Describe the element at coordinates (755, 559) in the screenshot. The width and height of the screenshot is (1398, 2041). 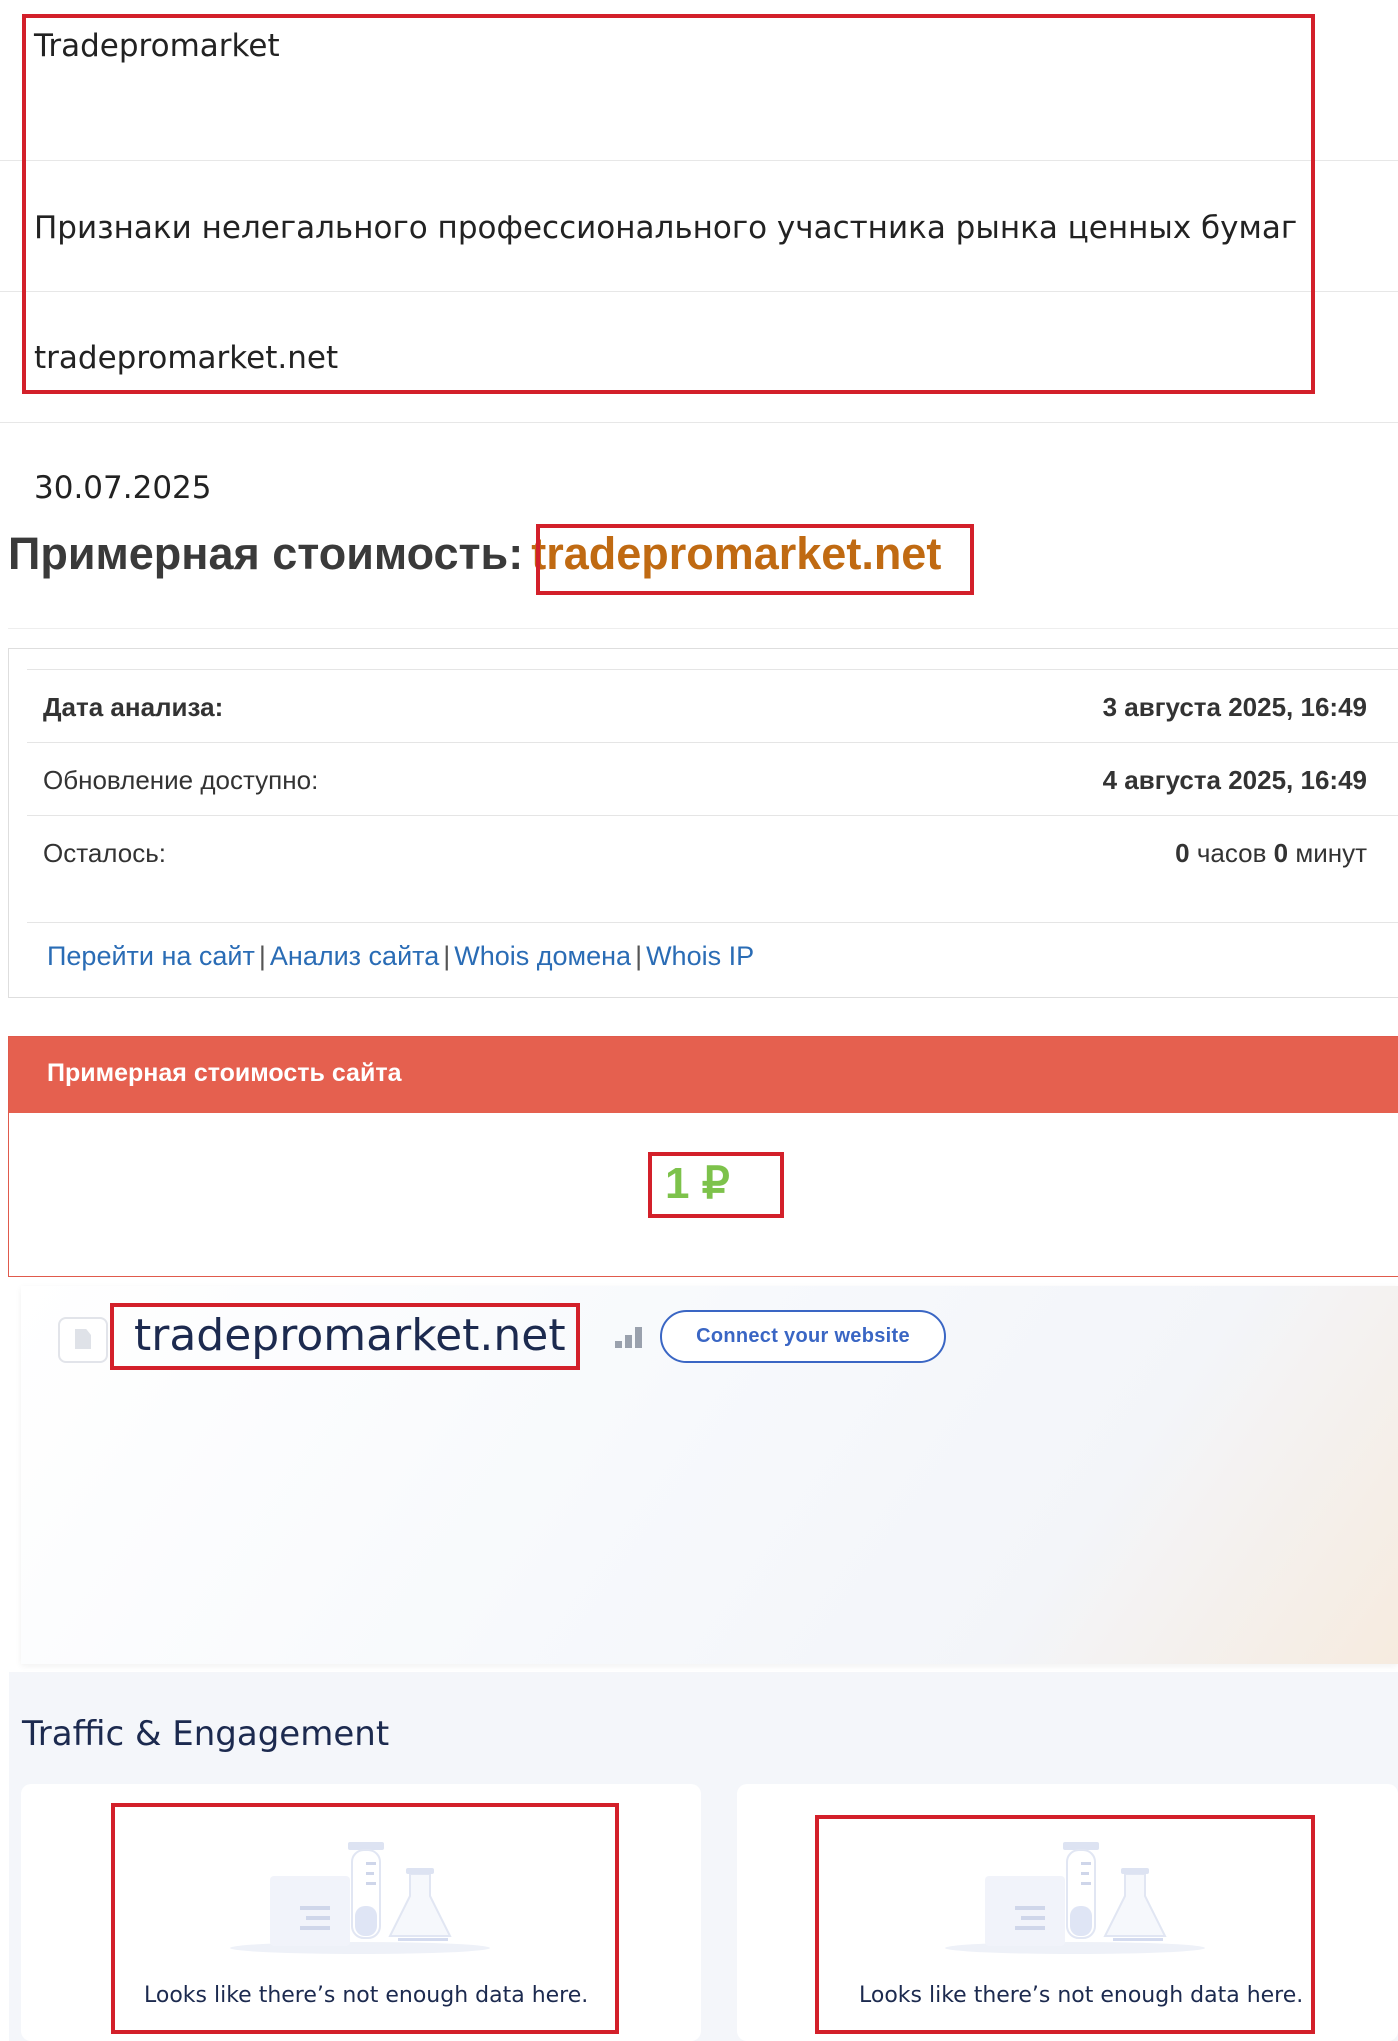
I see `highlight-box-title-domain` at that location.